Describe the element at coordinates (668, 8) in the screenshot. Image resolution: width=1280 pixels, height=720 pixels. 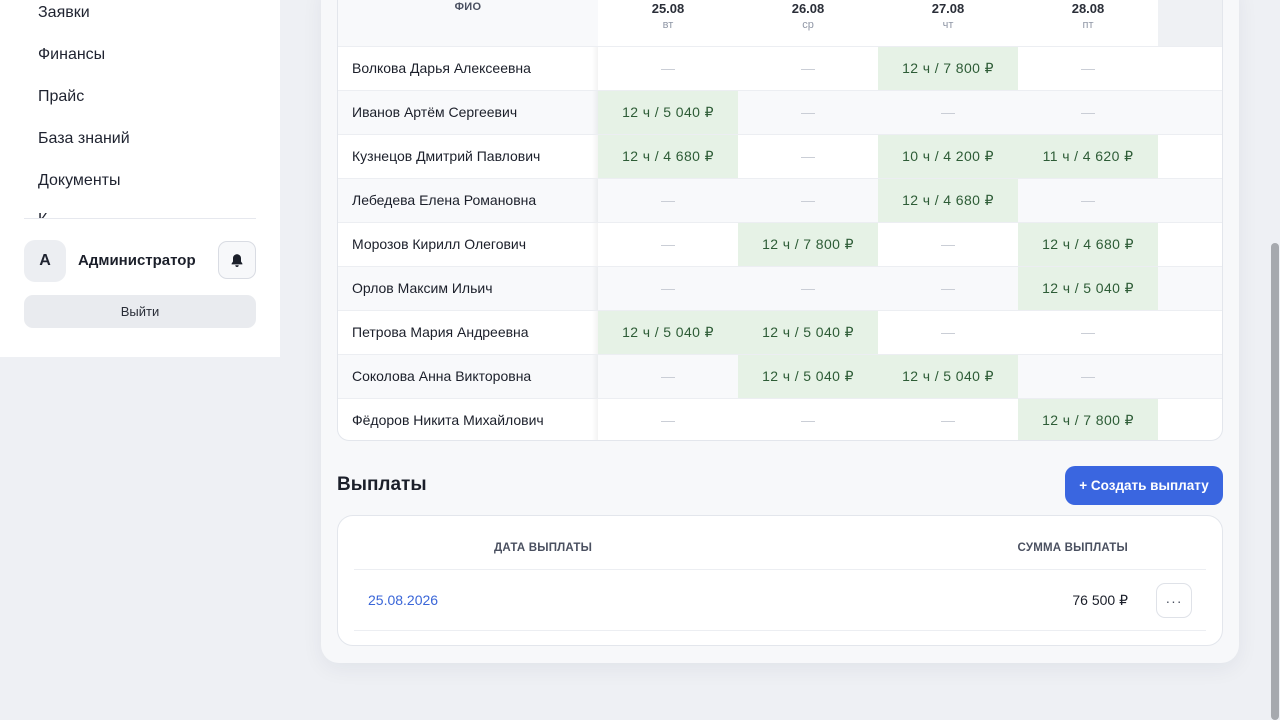
I see `day-date: 25.08` at that location.